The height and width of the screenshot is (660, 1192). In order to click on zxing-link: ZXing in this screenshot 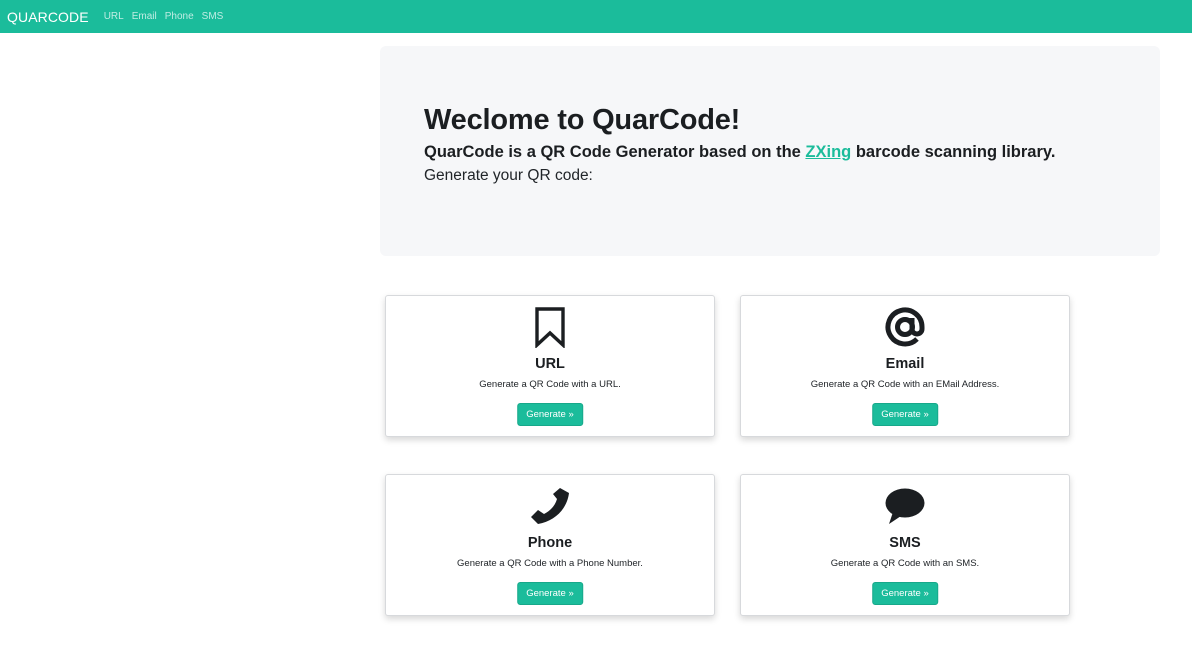, I will do `click(828, 152)`.